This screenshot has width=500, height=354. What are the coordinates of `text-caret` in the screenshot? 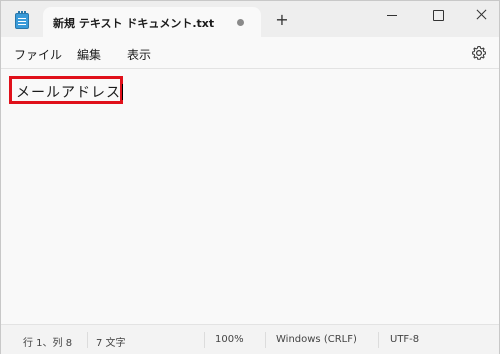 It's located at (122, 92).